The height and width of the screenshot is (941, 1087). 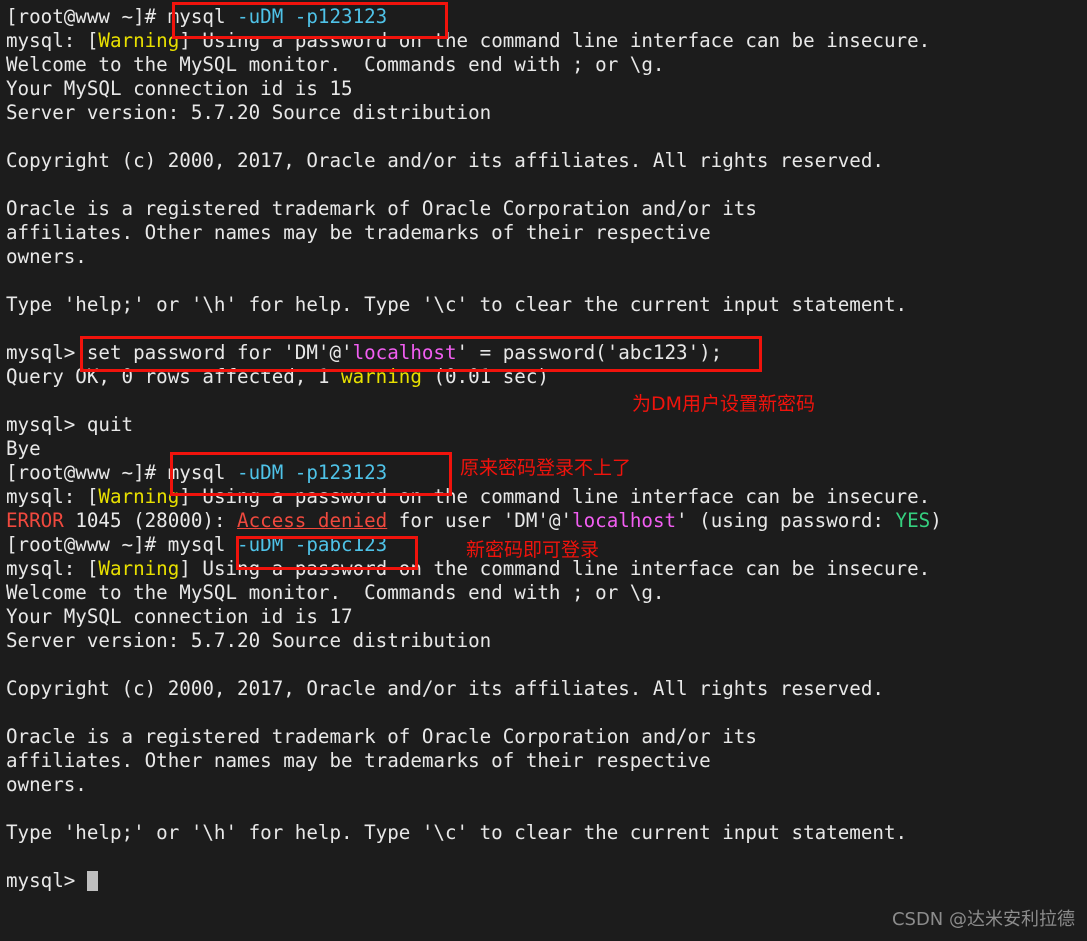 I want to click on terminal-text-span: -uDM -pabc123, so click(x=312, y=544).